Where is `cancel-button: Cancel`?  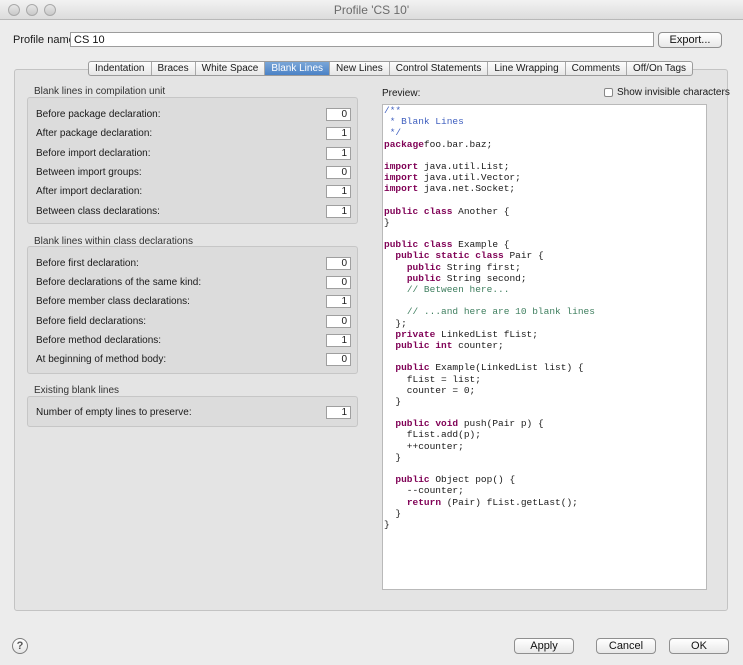
cancel-button: Cancel is located at coordinates (626, 646).